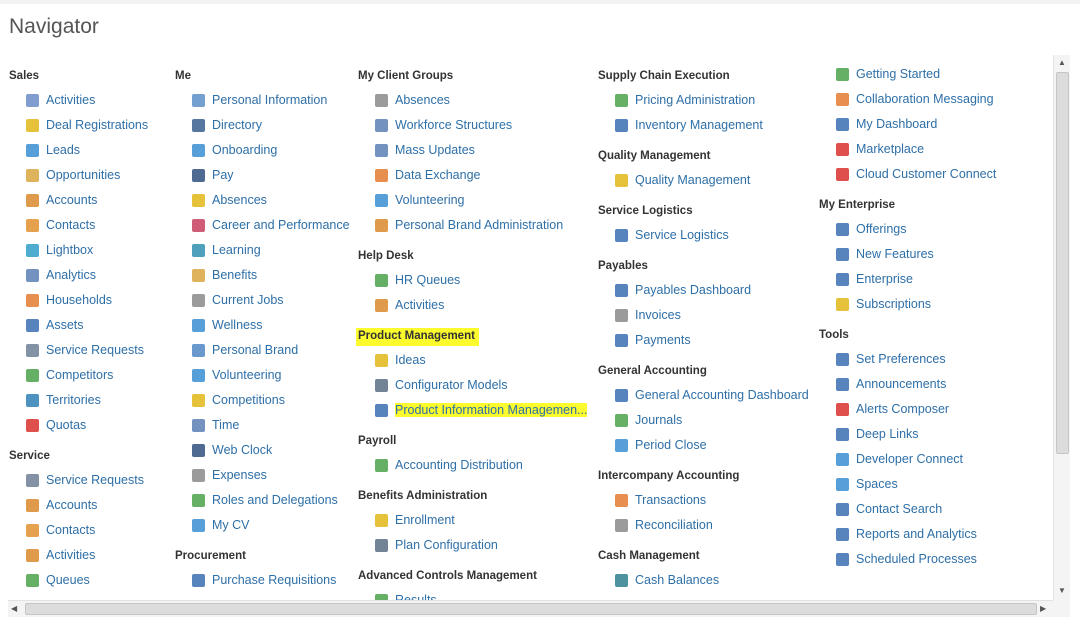 This screenshot has width=1080, height=618. Describe the element at coordinates (215, 425) in the screenshot. I see `nav-link: Time` at that location.